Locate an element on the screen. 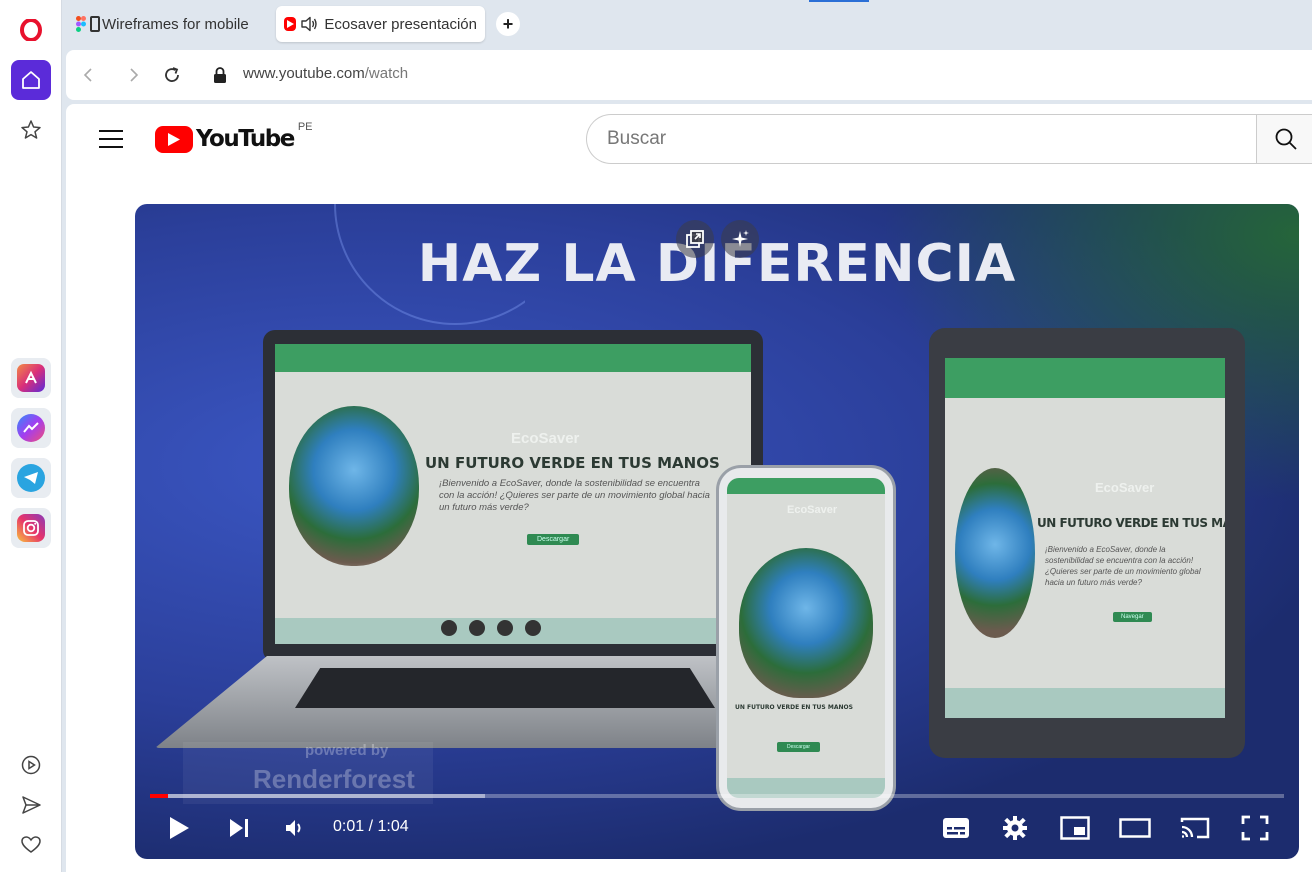  heart-icon is located at coordinates (31, 845).